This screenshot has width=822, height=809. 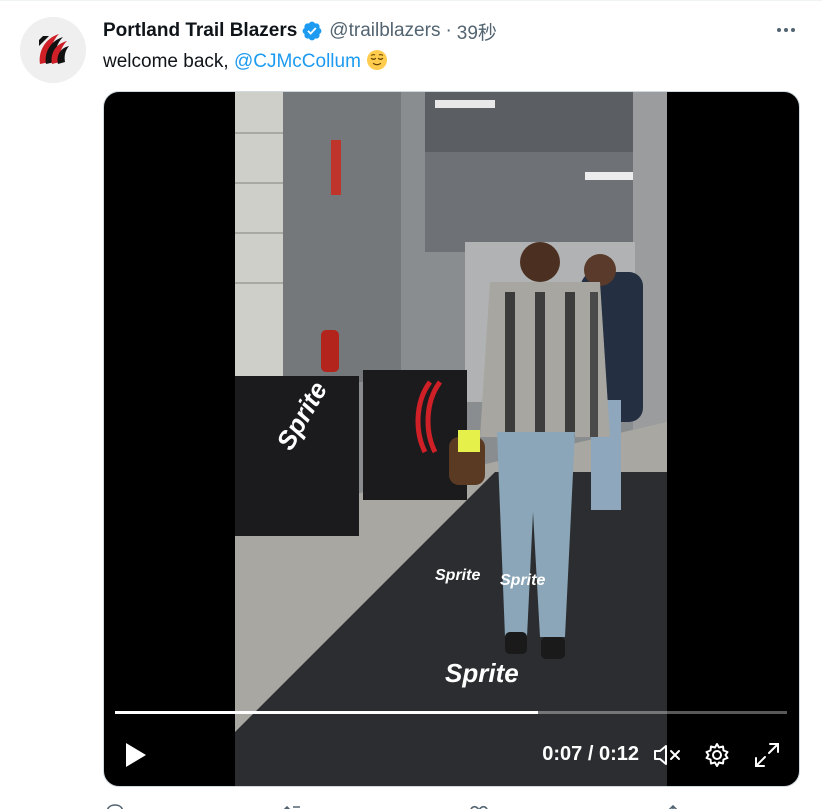 I want to click on mention-link: @CJMcCollum, so click(x=297, y=61).